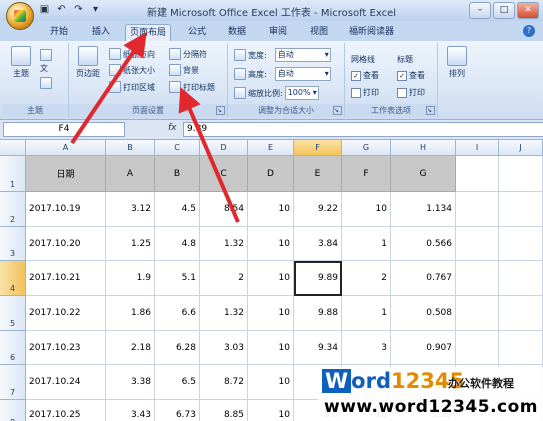  What do you see at coordinates (66, 313) in the screenshot?
I see `table-cell: 2017.10.22` at bounding box center [66, 313].